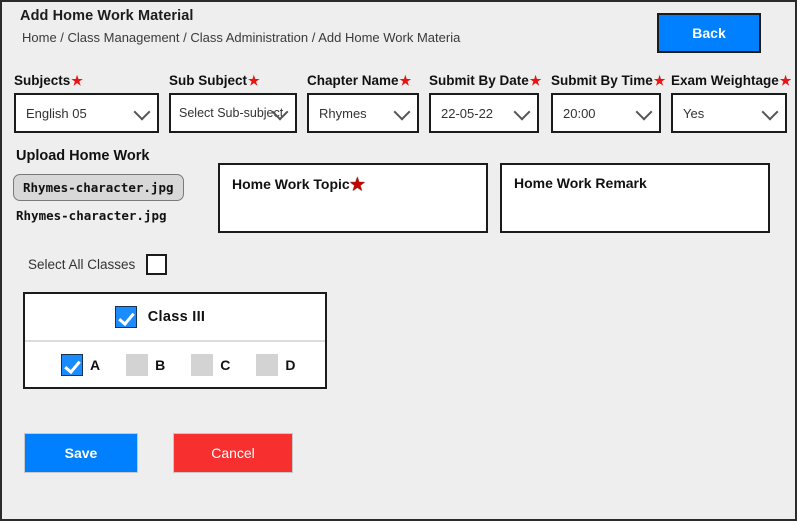 The height and width of the screenshot is (521, 797). Describe the element at coordinates (694, 113) in the screenshot. I see `exam-weightage-value: Yes` at that location.